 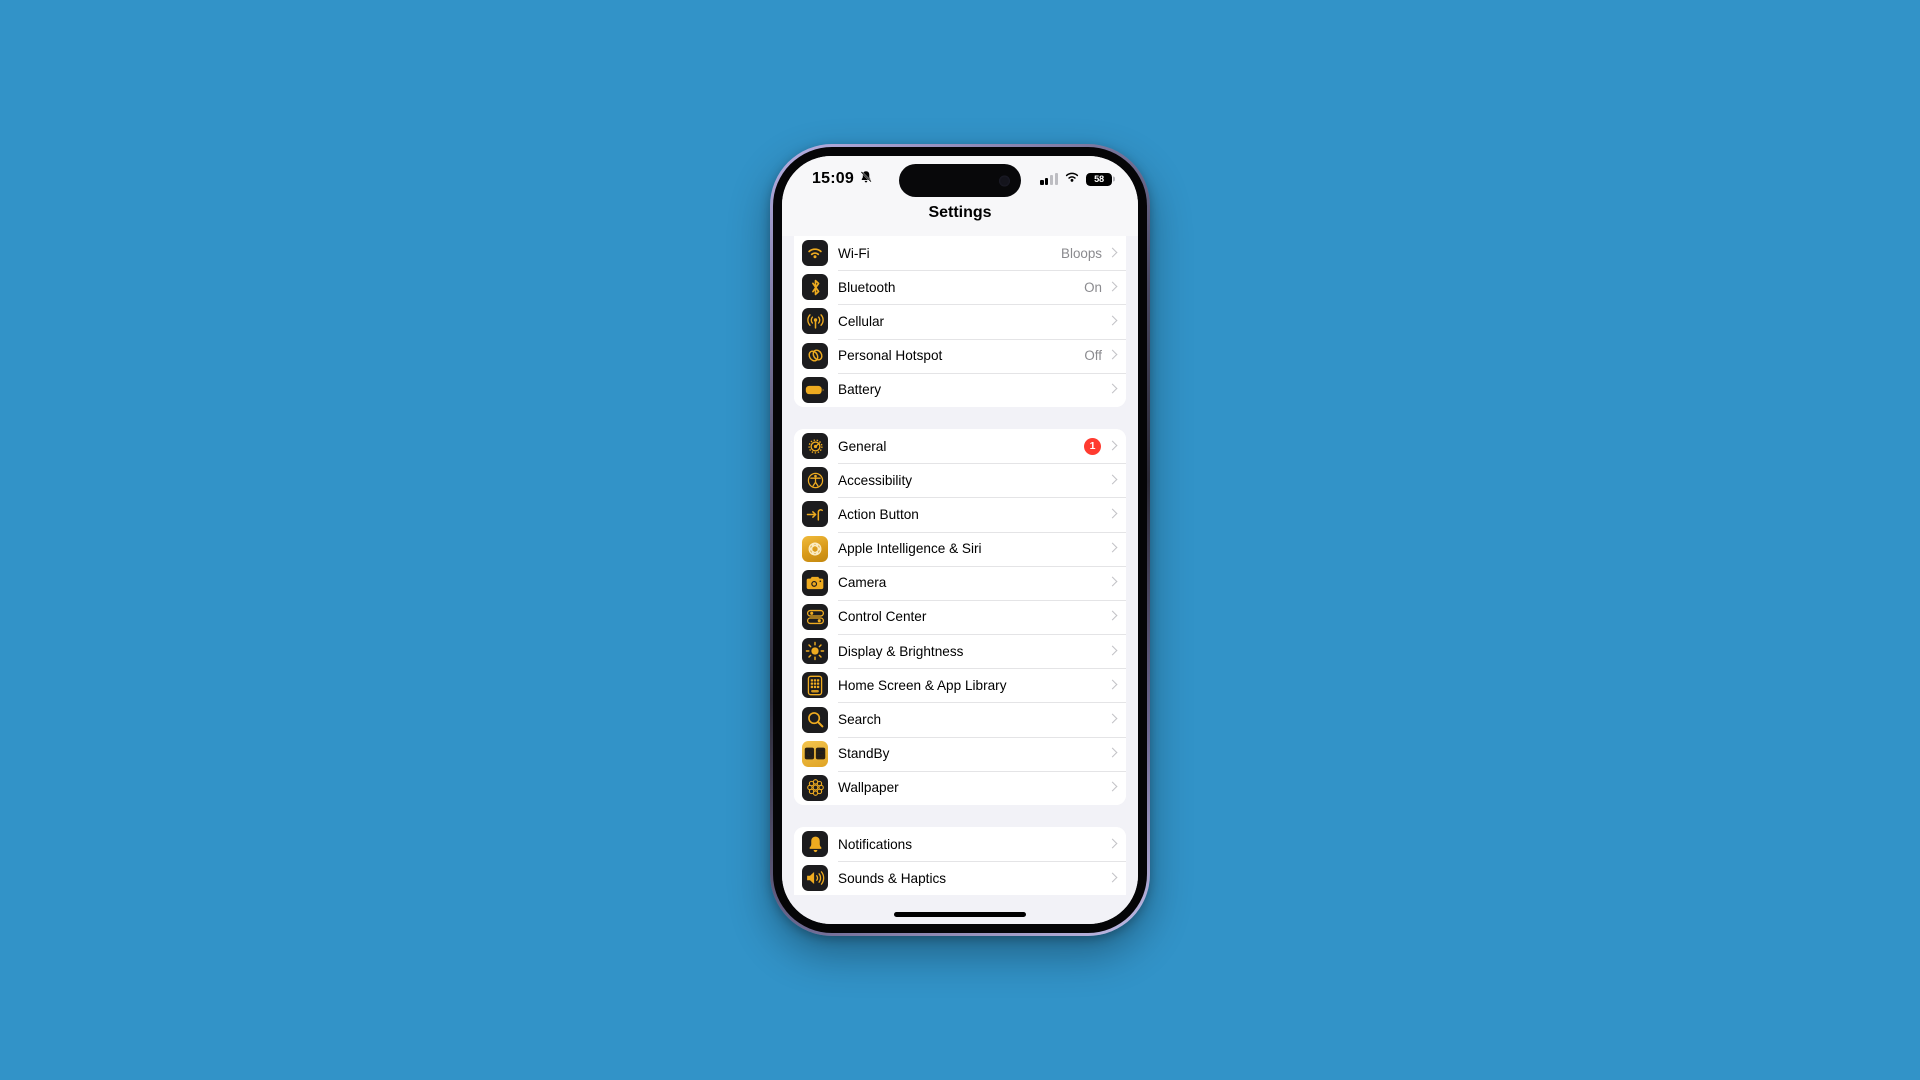 I want to click on display-brightness-icon, so click(x=815, y=651).